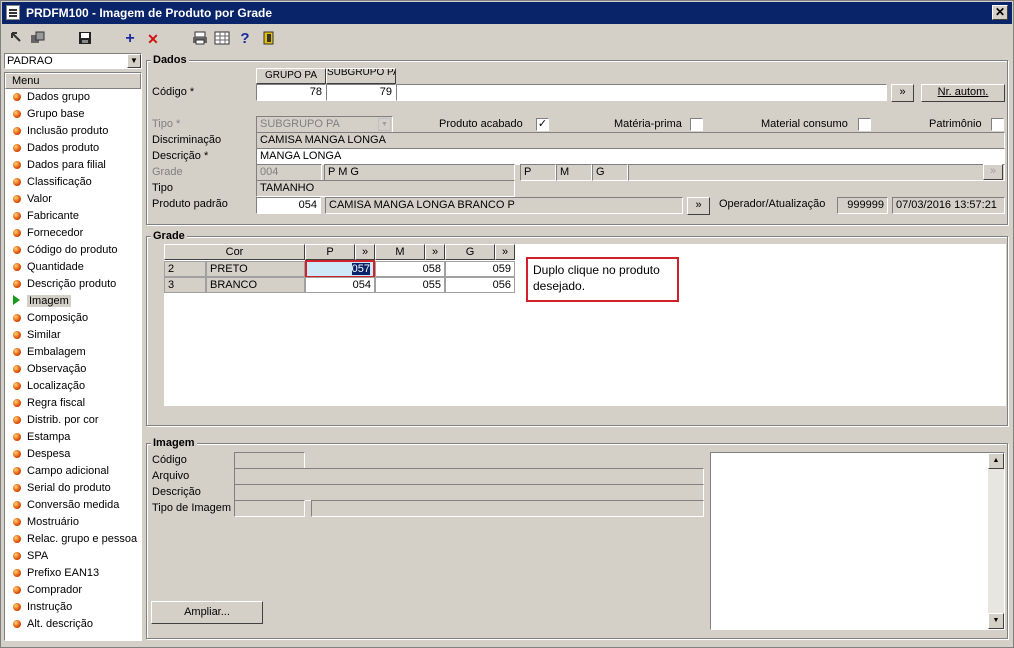  What do you see at coordinates (73, 182) in the screenshot?
I see `sidebar-item: Classificação` at bounding box center [73, 182].